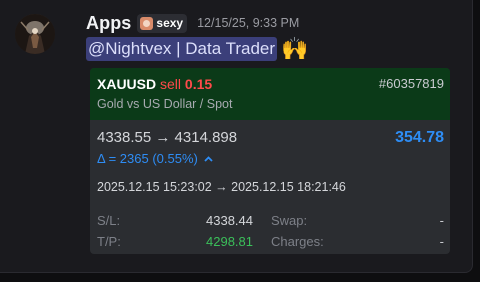 This screenshot has height=282, width=480. I want to click on role-tag: sexy, so click(162, 23).